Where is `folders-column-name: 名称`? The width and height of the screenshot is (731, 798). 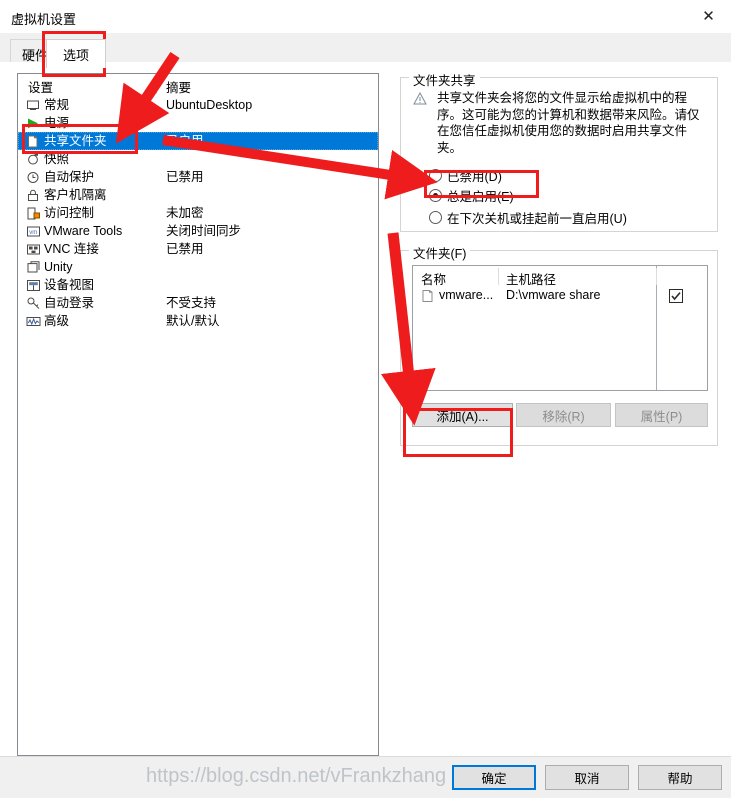 folders-column-name: 名称 is located at coordinates (434, 280).